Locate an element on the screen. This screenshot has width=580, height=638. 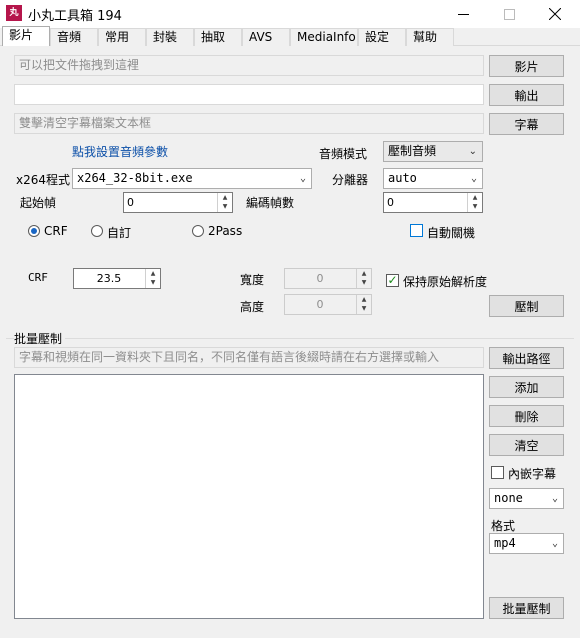
video-button: 影片 is located at coordinates (526, 66).